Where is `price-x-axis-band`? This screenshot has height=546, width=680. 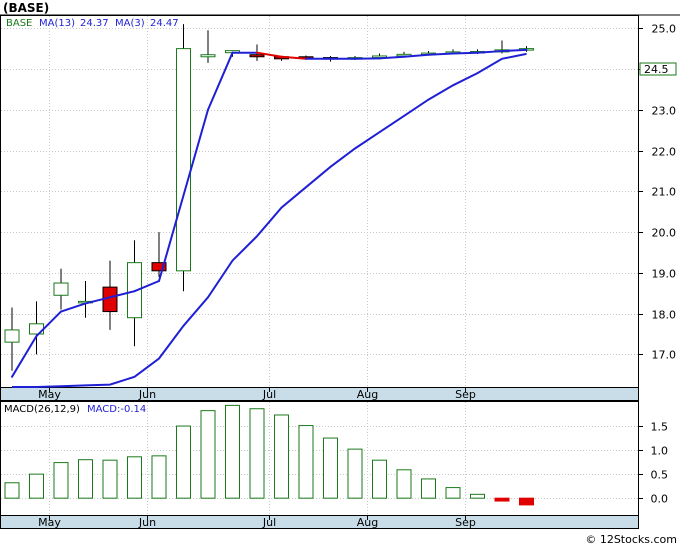
price-x-axis-band is located at coordinates (319, 394).